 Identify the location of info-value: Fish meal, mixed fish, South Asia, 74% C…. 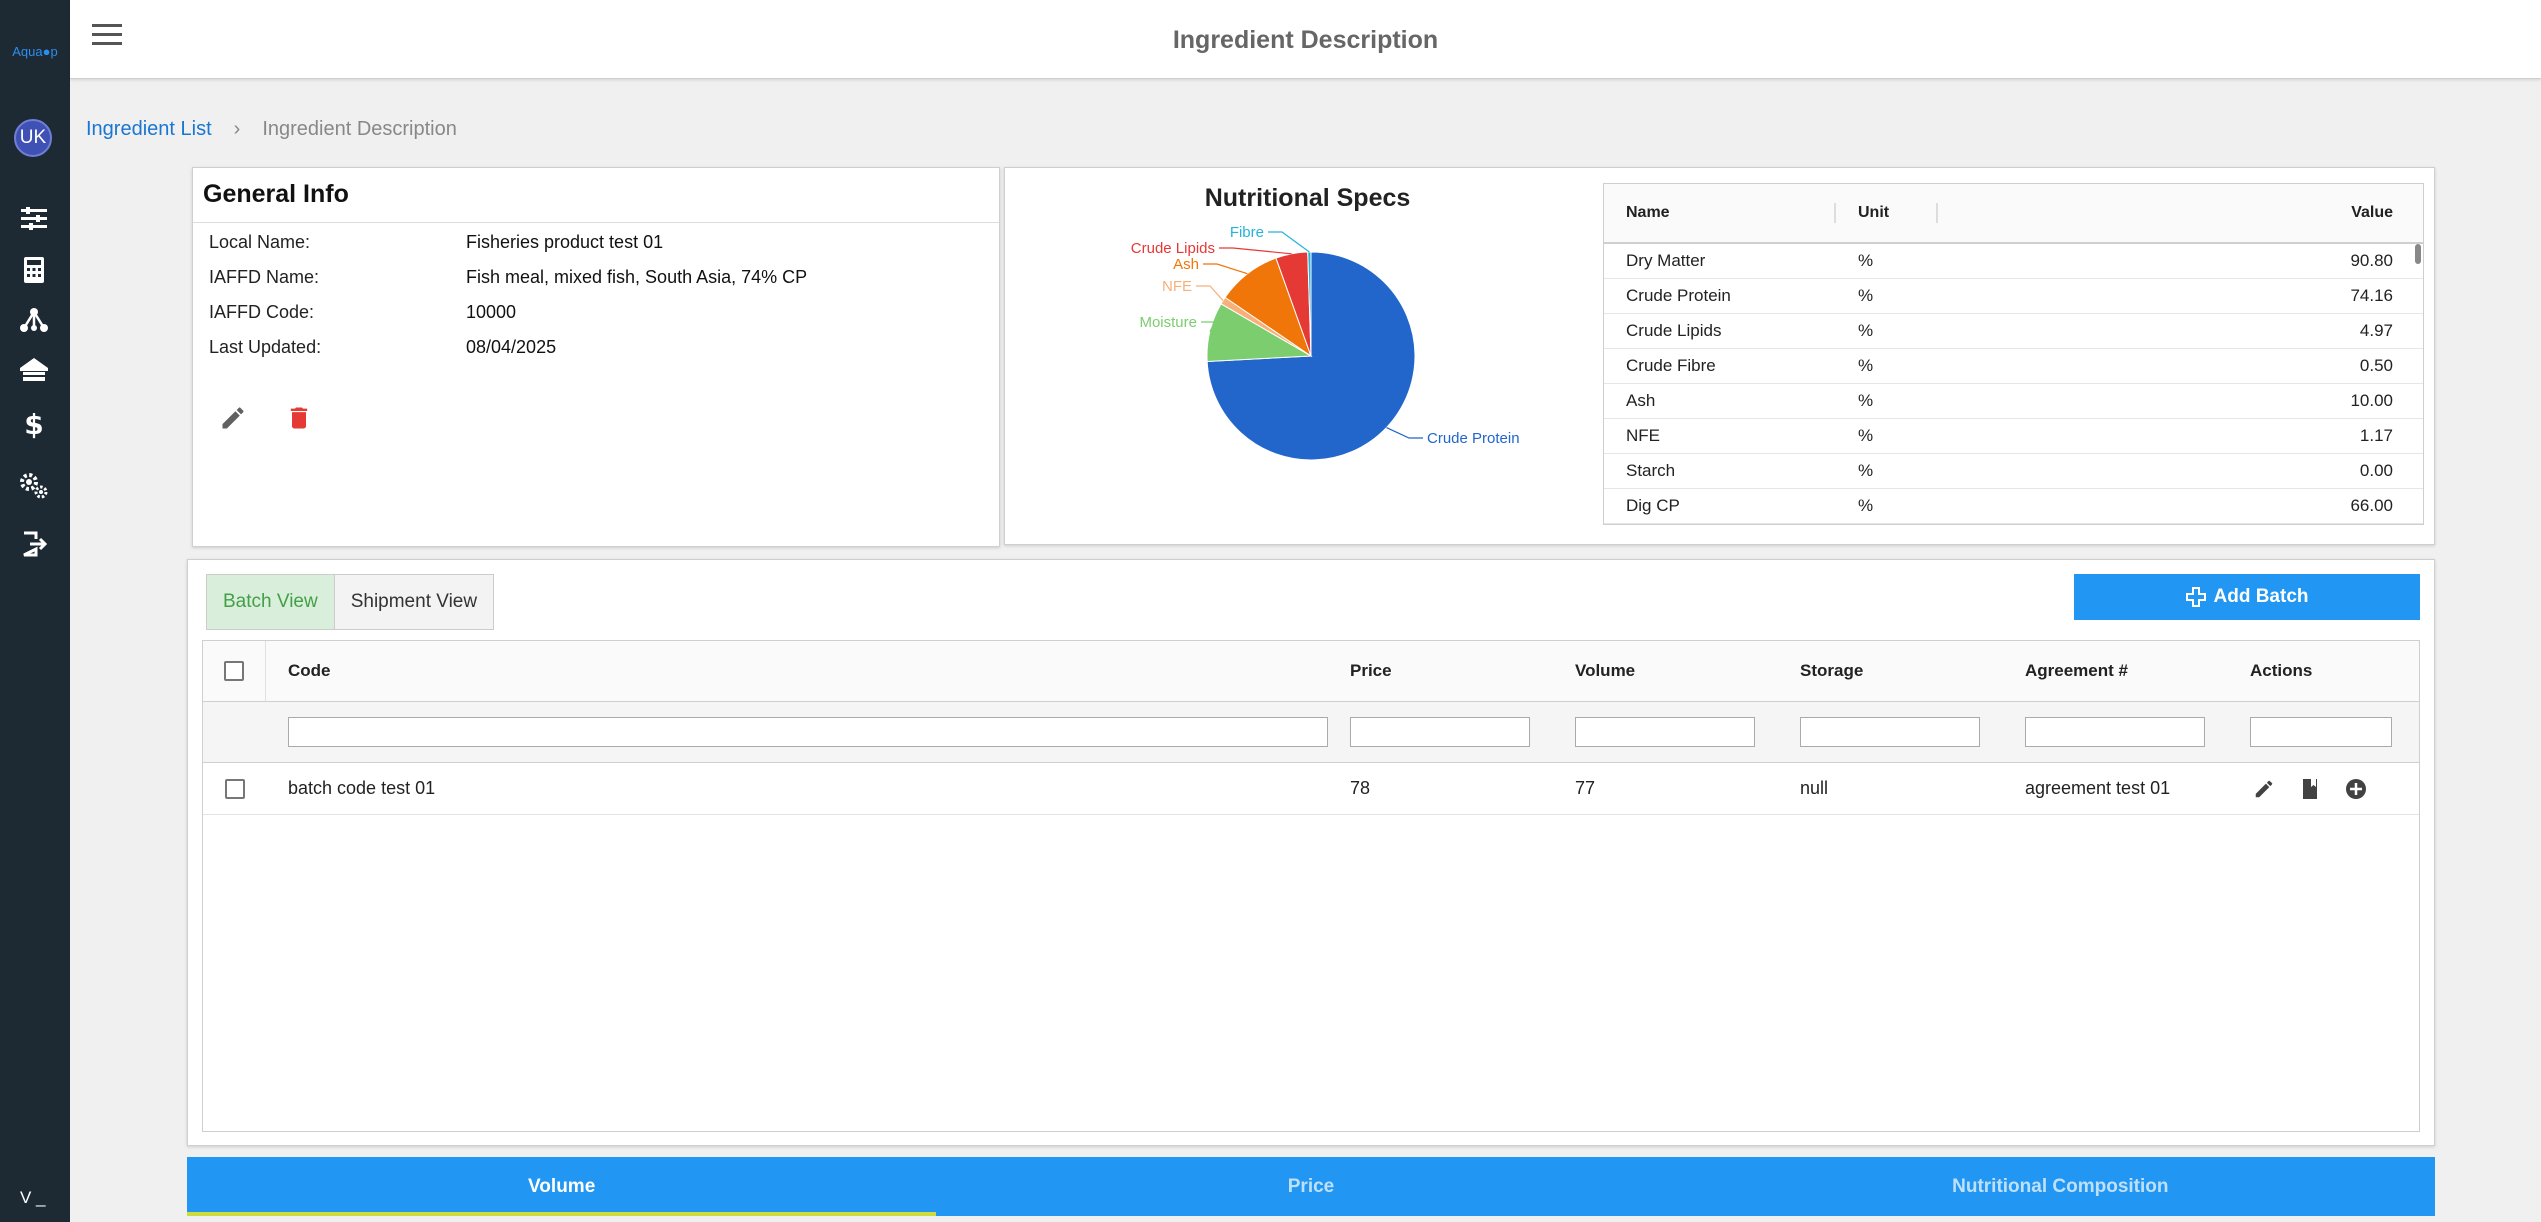
(637, 277).